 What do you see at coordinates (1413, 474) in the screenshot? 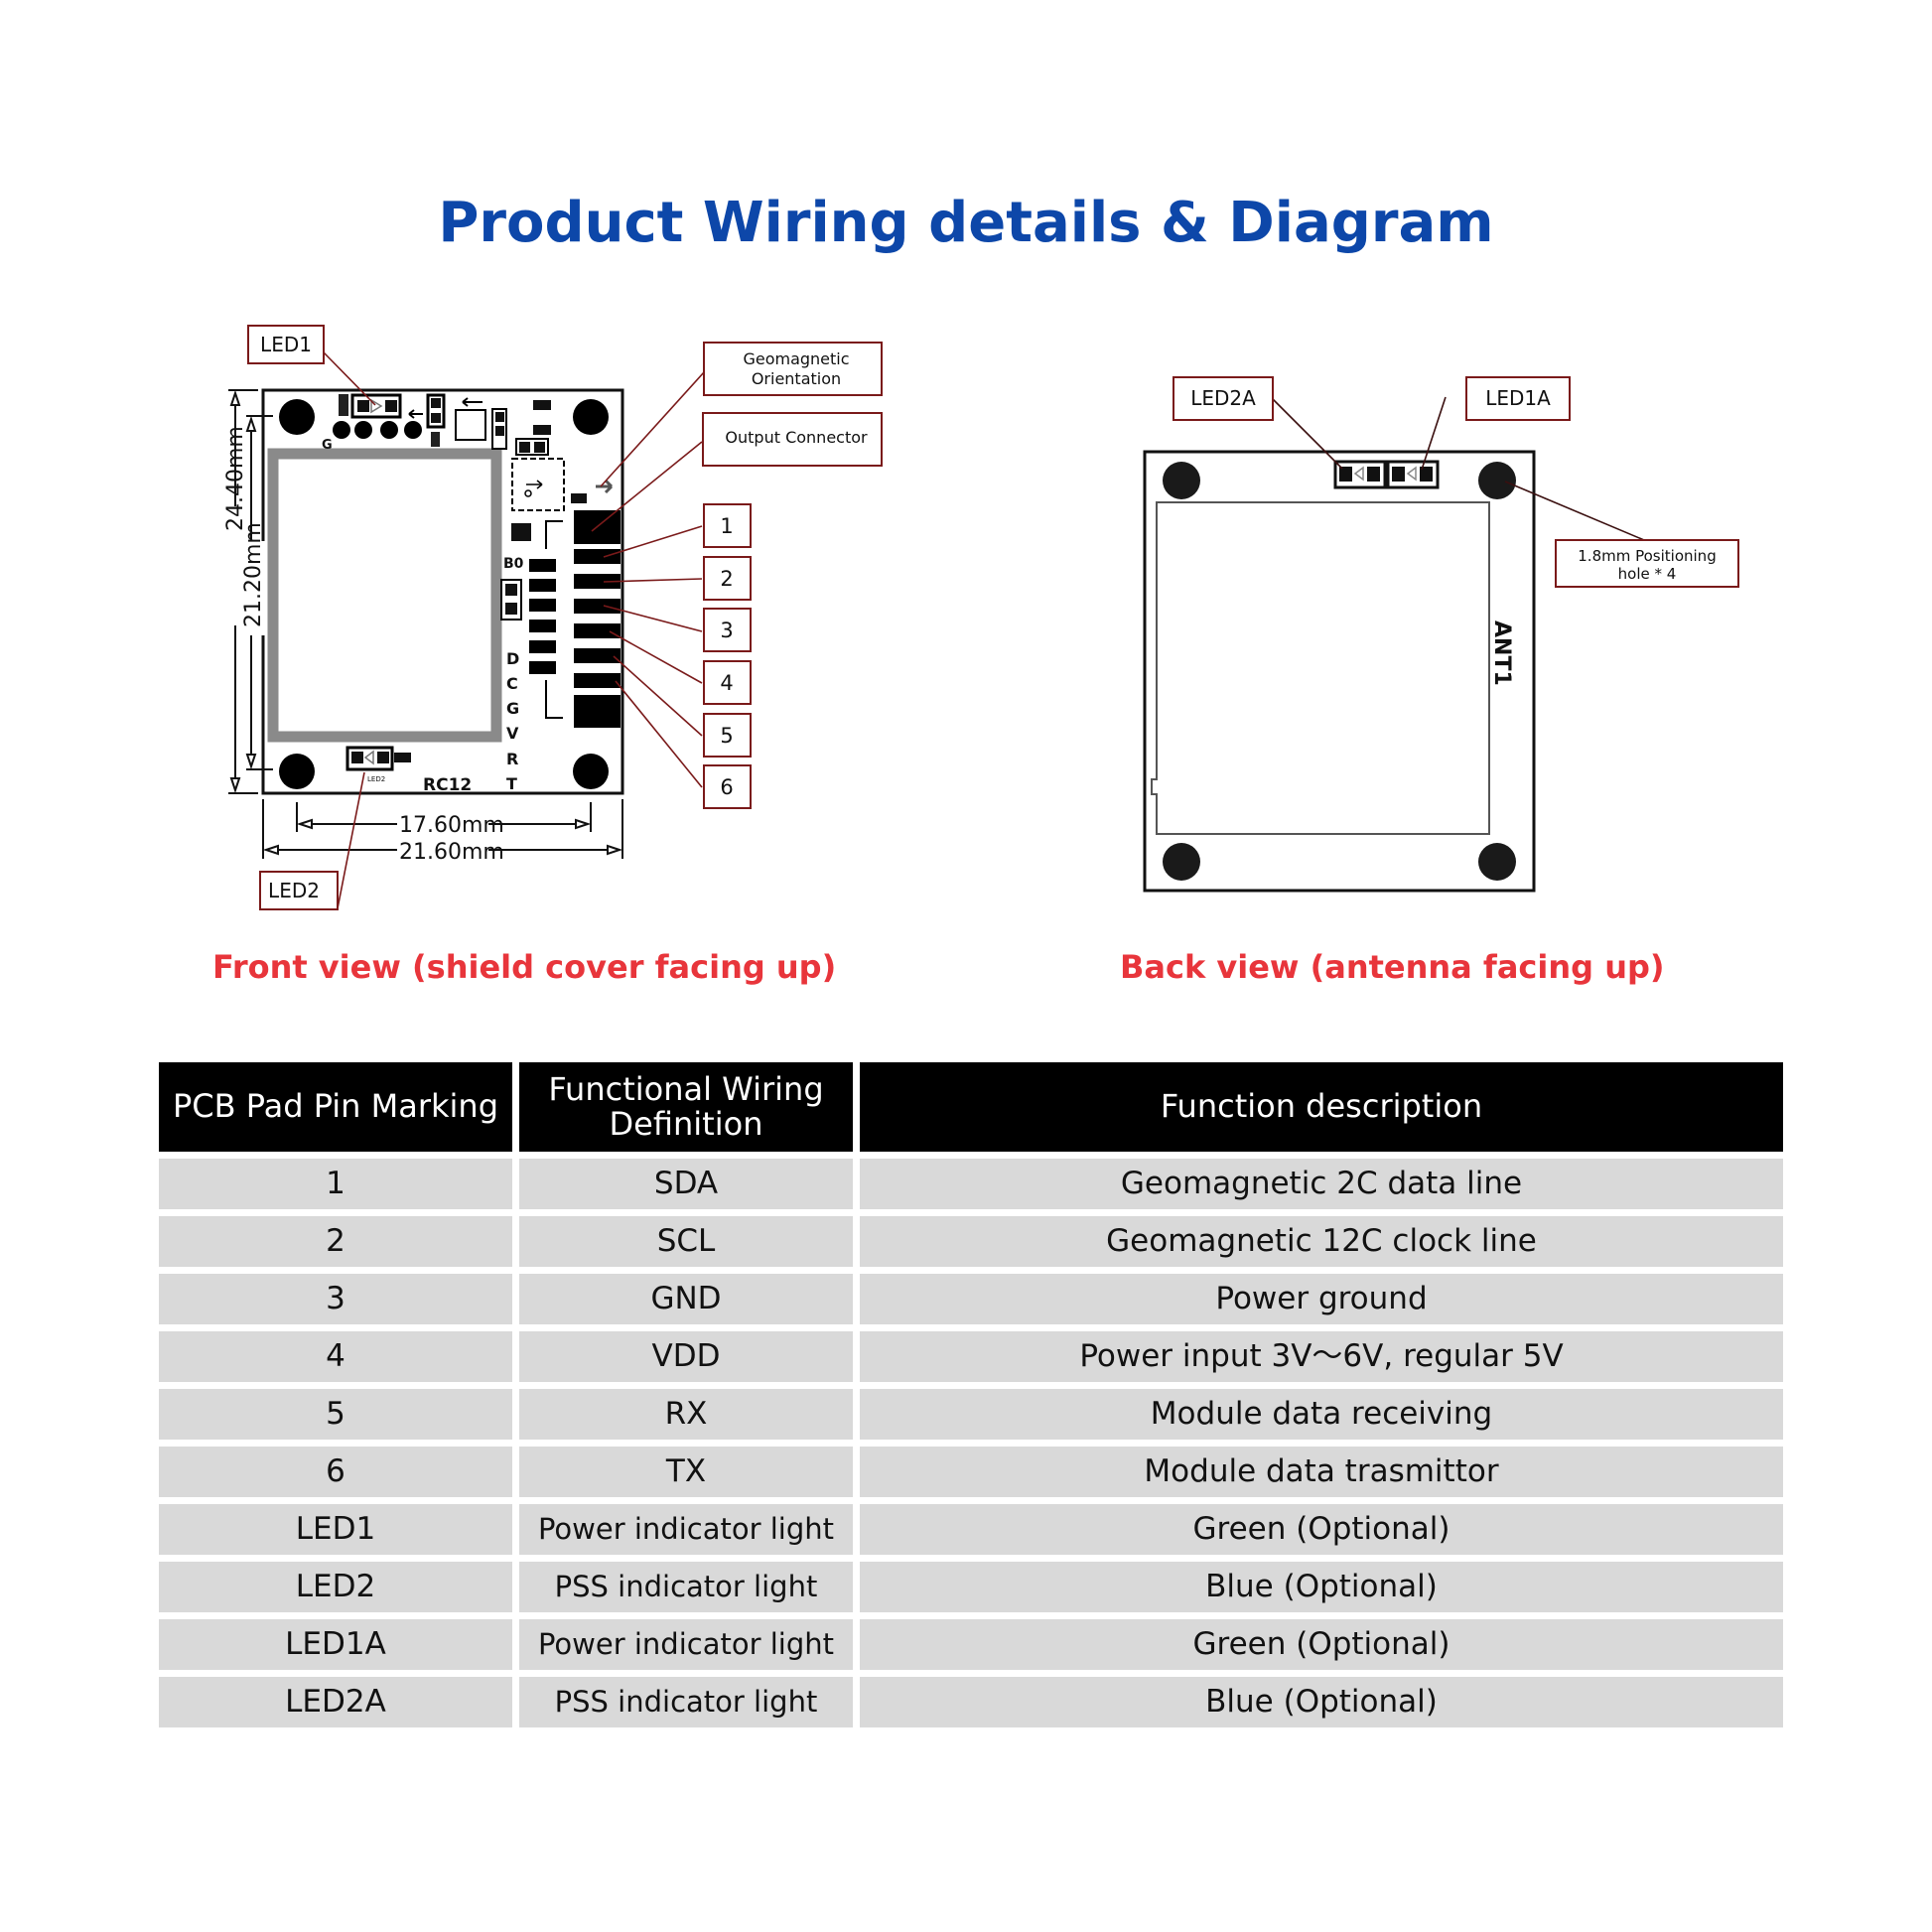
I see `led1a-component` at bounding box center [1413, 474].